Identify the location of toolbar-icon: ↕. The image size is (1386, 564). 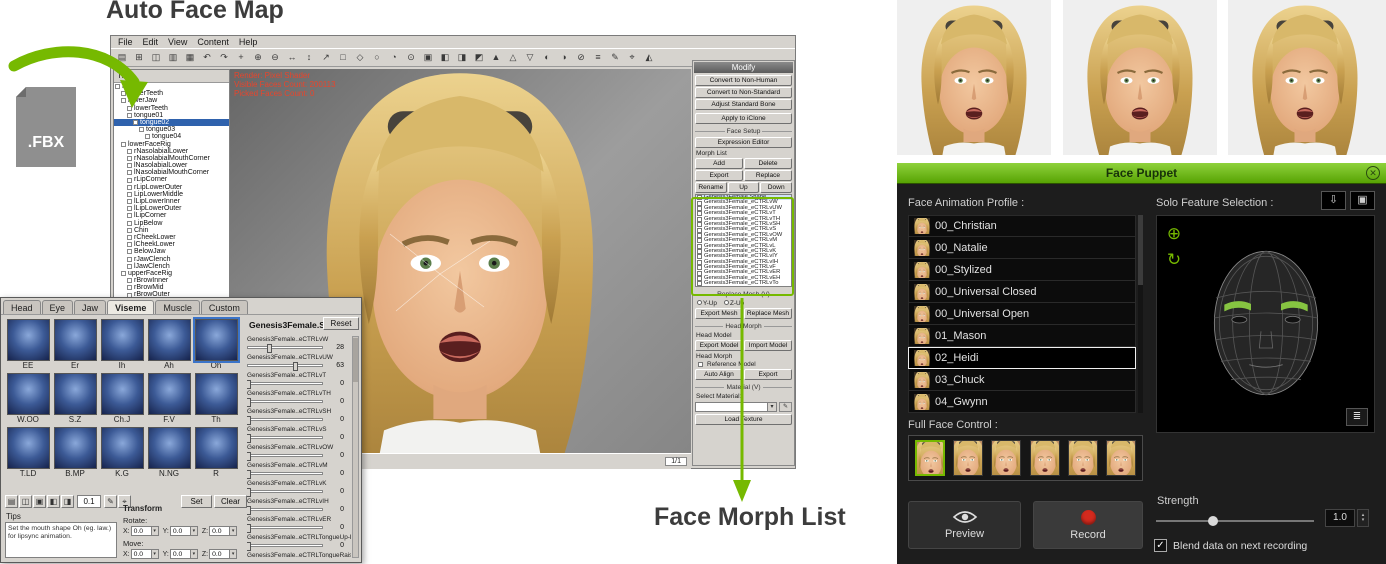
(309, 57).